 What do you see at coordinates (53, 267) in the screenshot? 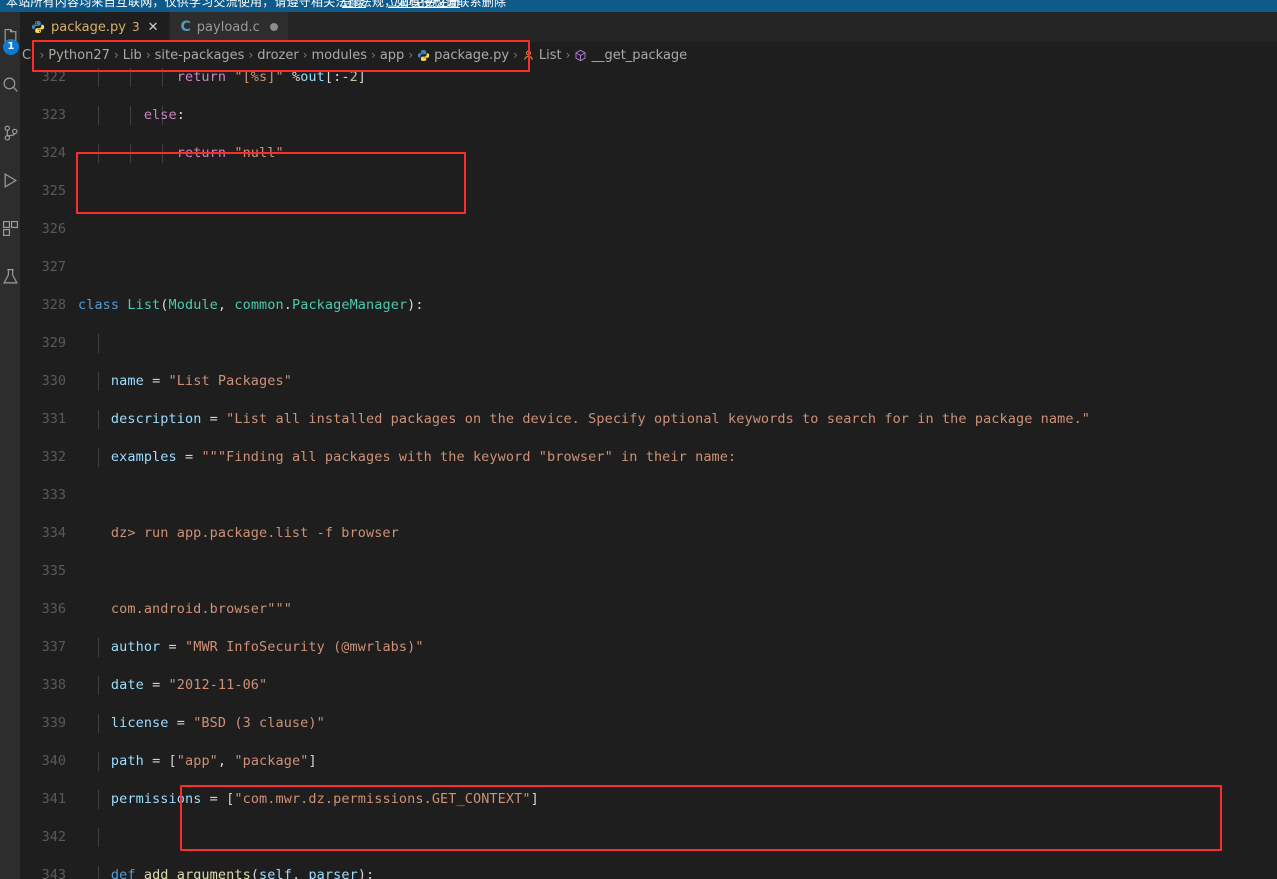
I see `line-number: 327` at bounding box center [53, 267].